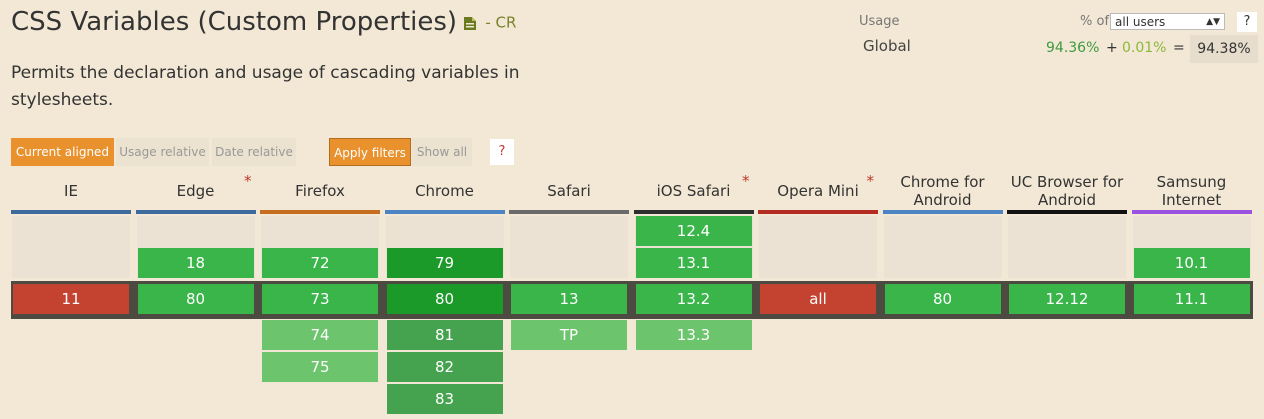 The image size is (1264, 419). I want to click on browser-header-chrome-for-android: Chrome for Android, so click(943, 190).